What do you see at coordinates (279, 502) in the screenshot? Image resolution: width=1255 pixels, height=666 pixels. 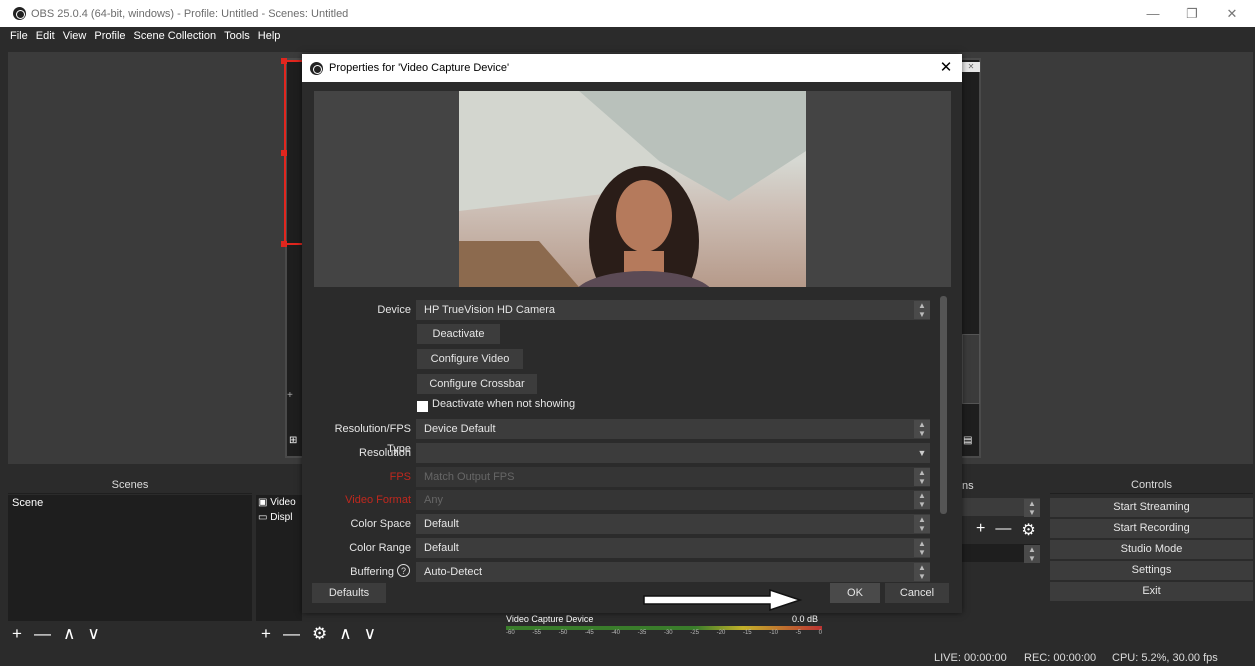 I see `source-item-video: ▣ Video` at bounding box center [279, 502].